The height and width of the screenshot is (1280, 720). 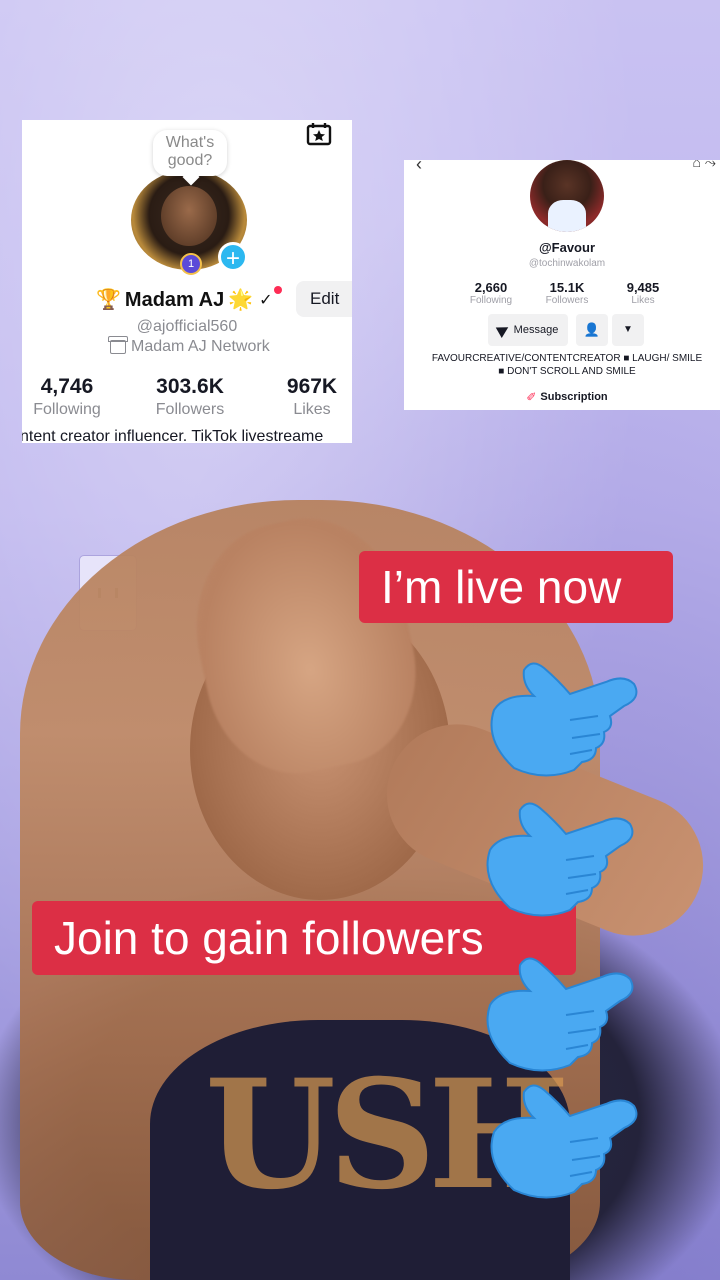 I want to click on stat-likes: 967K Likes, so click(x=312, y=397).